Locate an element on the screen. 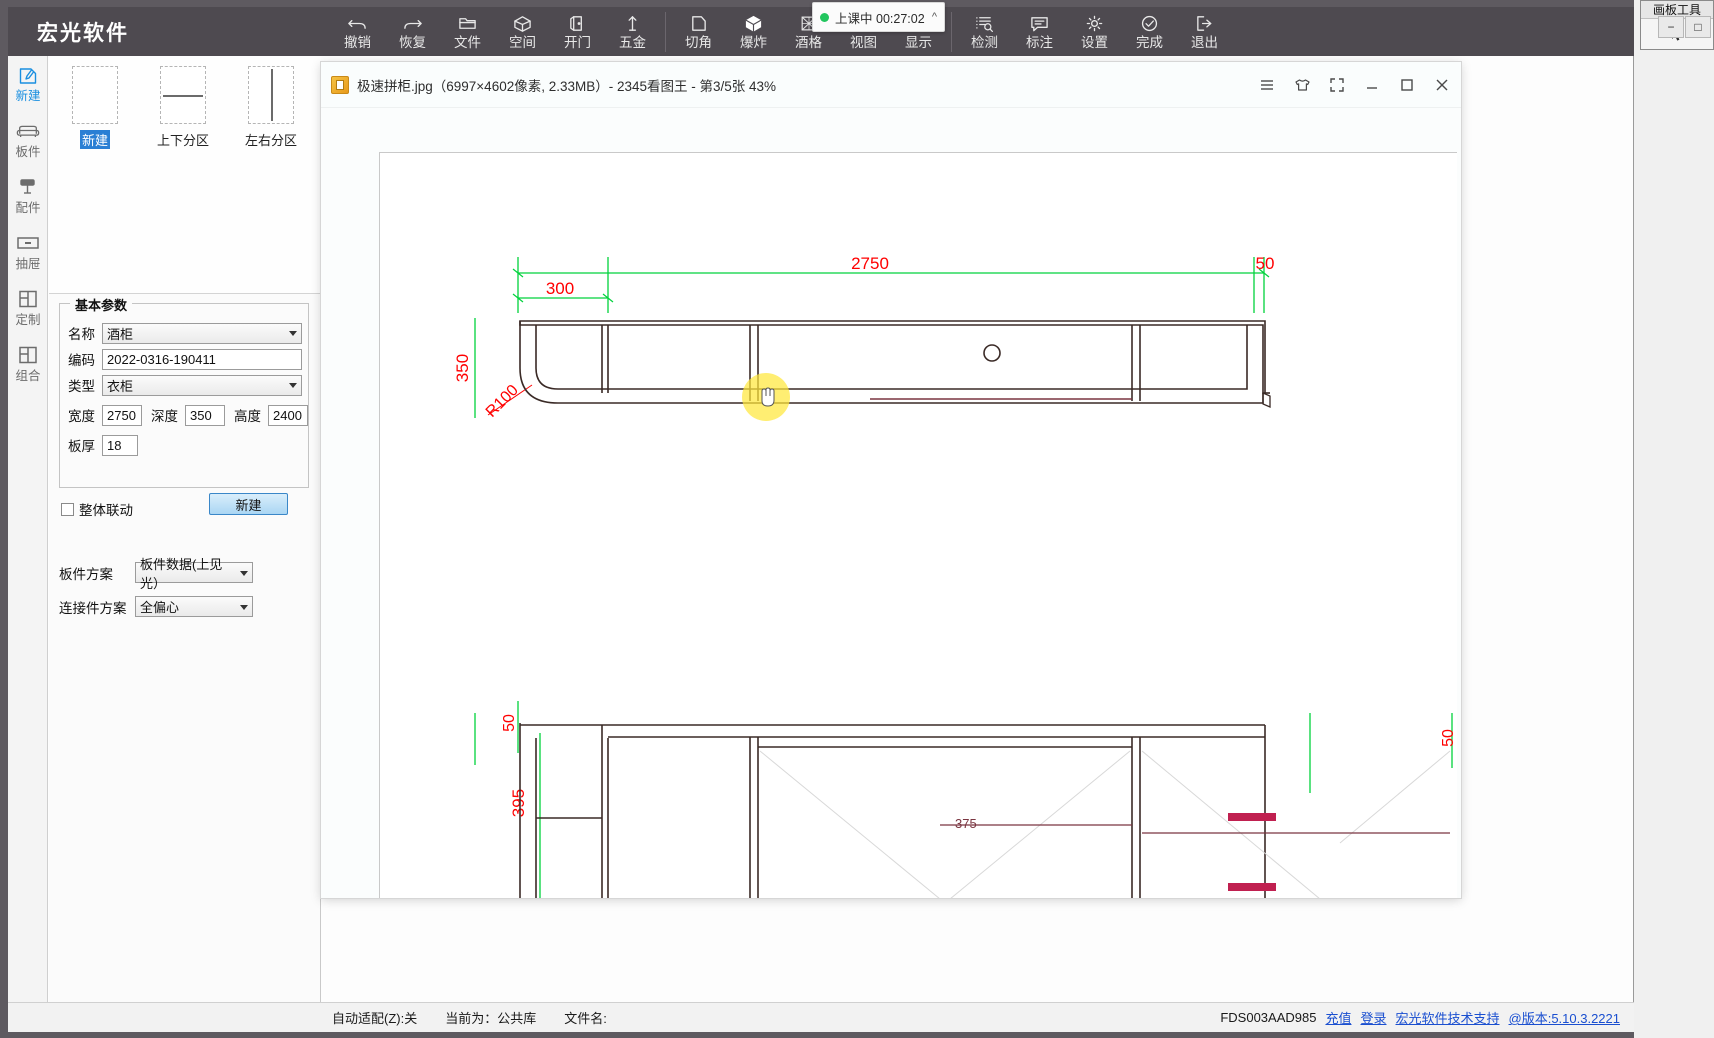  status-current-library: 当前为：公共库 is located at coordinates (491, 1018).